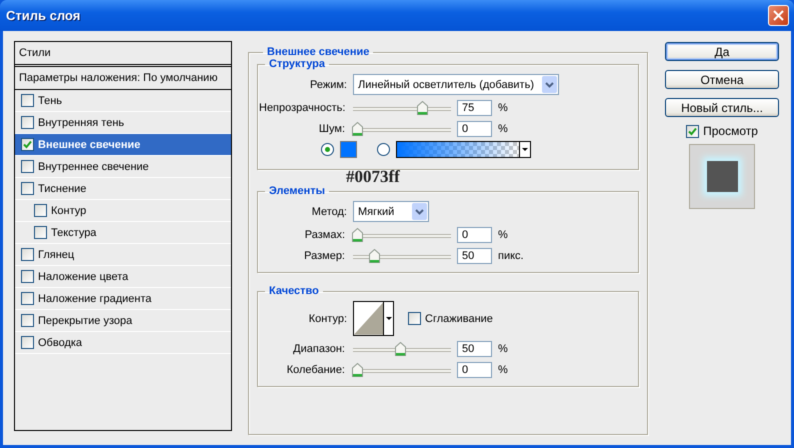  What do you see at coordinates (328, 318) in the screenshot?
I see `field-label: Контур:` at bounding box center [328, 318].